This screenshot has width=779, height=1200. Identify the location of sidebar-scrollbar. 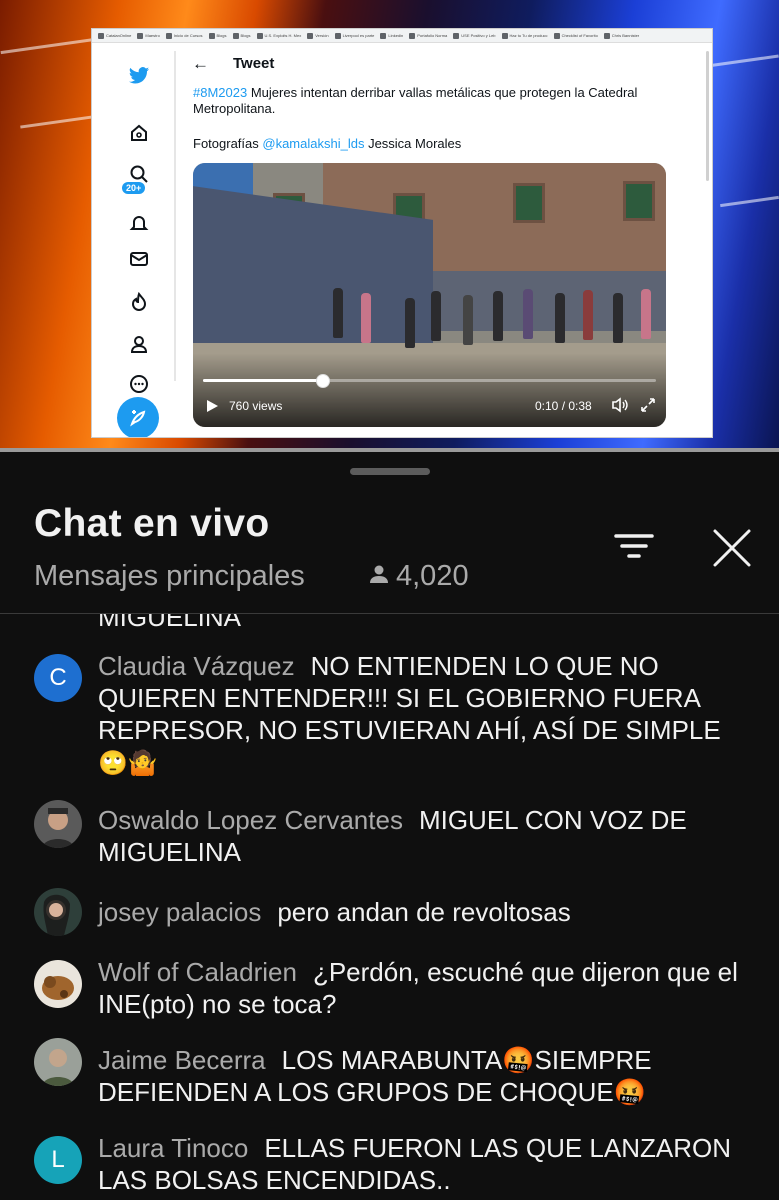
(175, 216).